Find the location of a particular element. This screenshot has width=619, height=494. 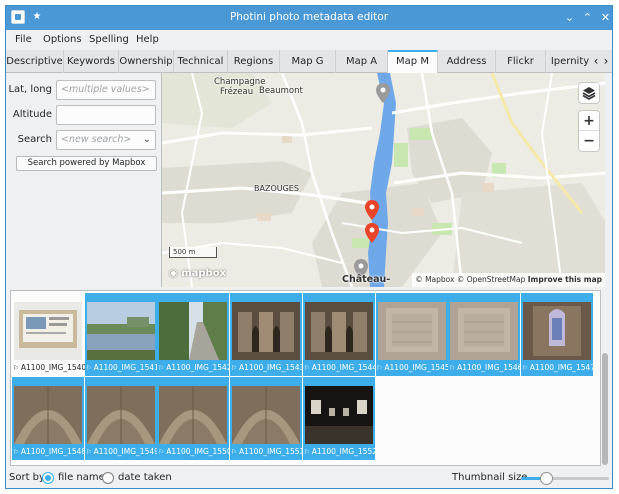

tab-address: Address is located at coordinates (467, 61).